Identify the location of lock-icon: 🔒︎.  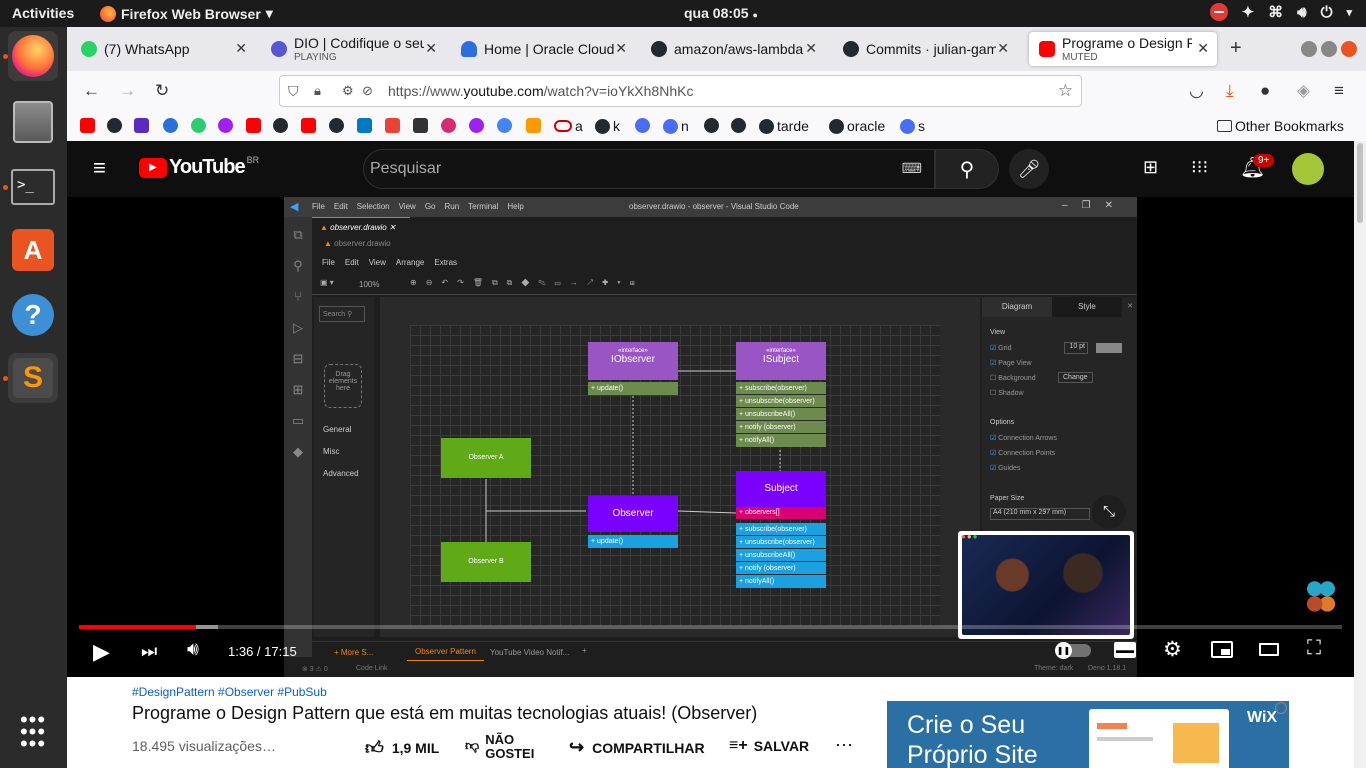
(317, 91).